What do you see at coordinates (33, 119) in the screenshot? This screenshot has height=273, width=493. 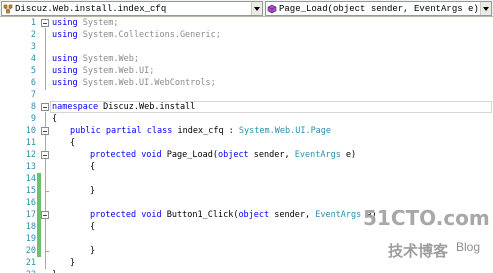 I see `line-number: 9` at bounding box center [33, 119].